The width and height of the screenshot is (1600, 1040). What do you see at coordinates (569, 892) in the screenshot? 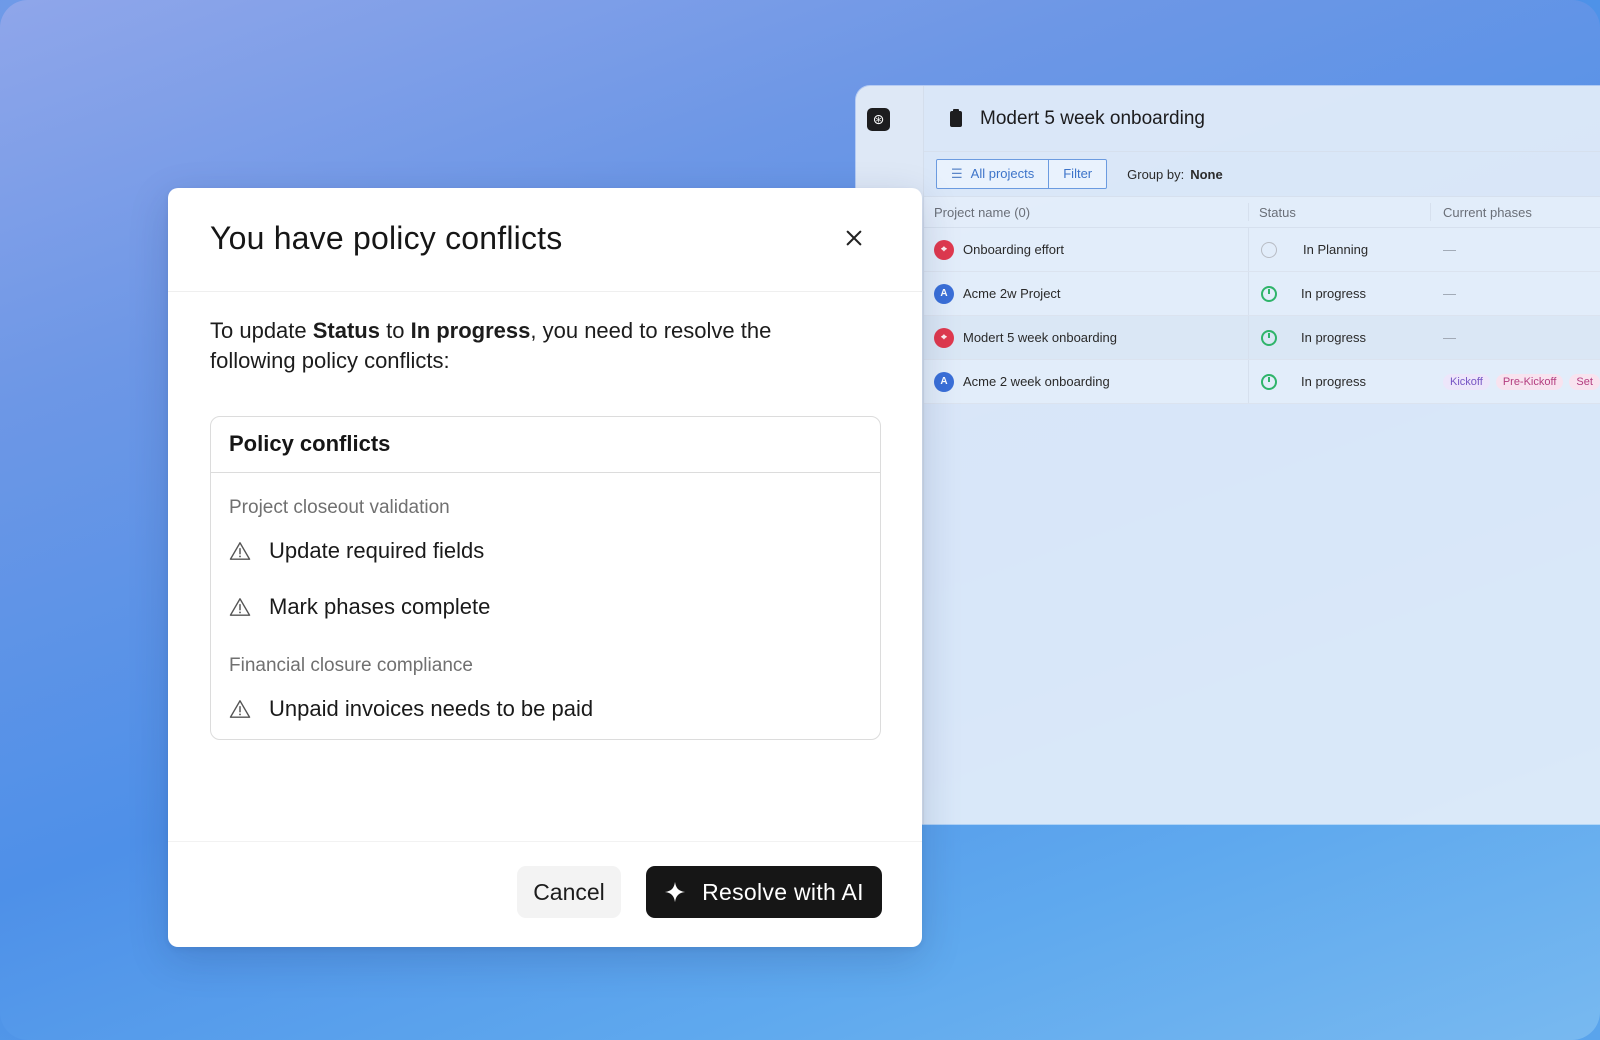
I see `cancel-button: Cancel` at bounding box center [569, 892].